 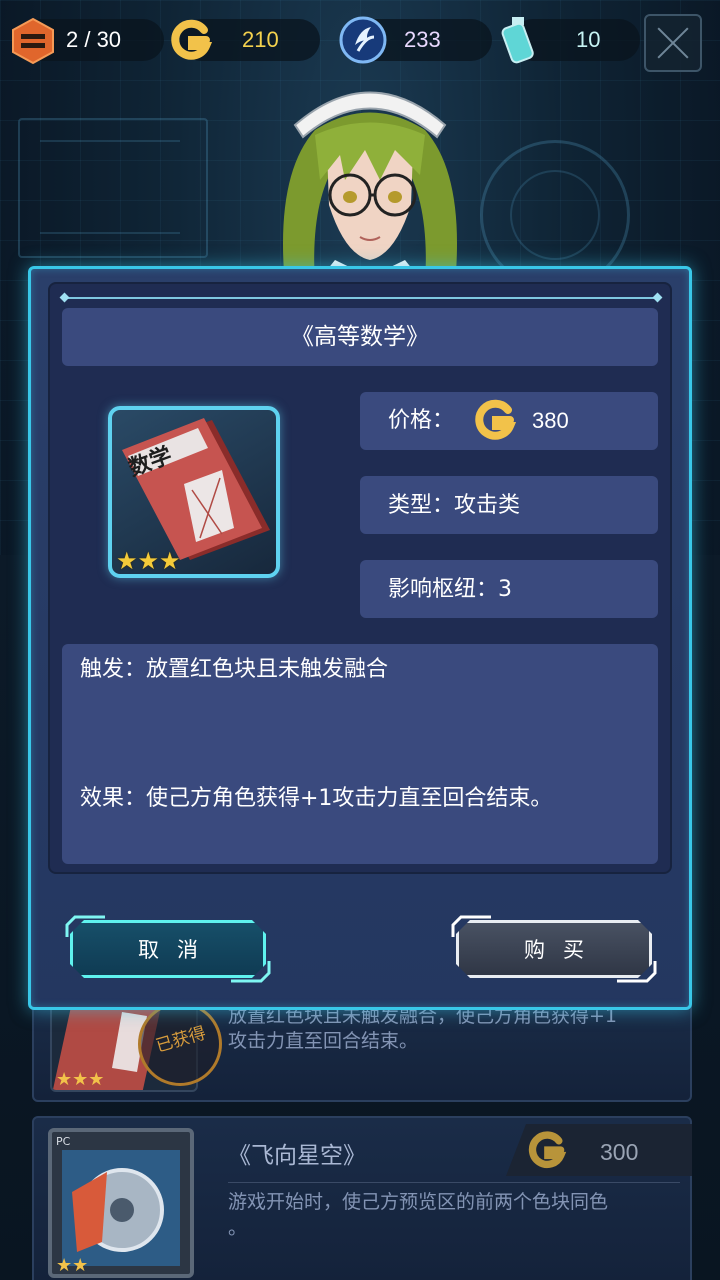 What do you see at coordinates (238, 1228) in the screenshot?
I see `list-item-desc-line2: 。` at bounding box center [238, 1228].